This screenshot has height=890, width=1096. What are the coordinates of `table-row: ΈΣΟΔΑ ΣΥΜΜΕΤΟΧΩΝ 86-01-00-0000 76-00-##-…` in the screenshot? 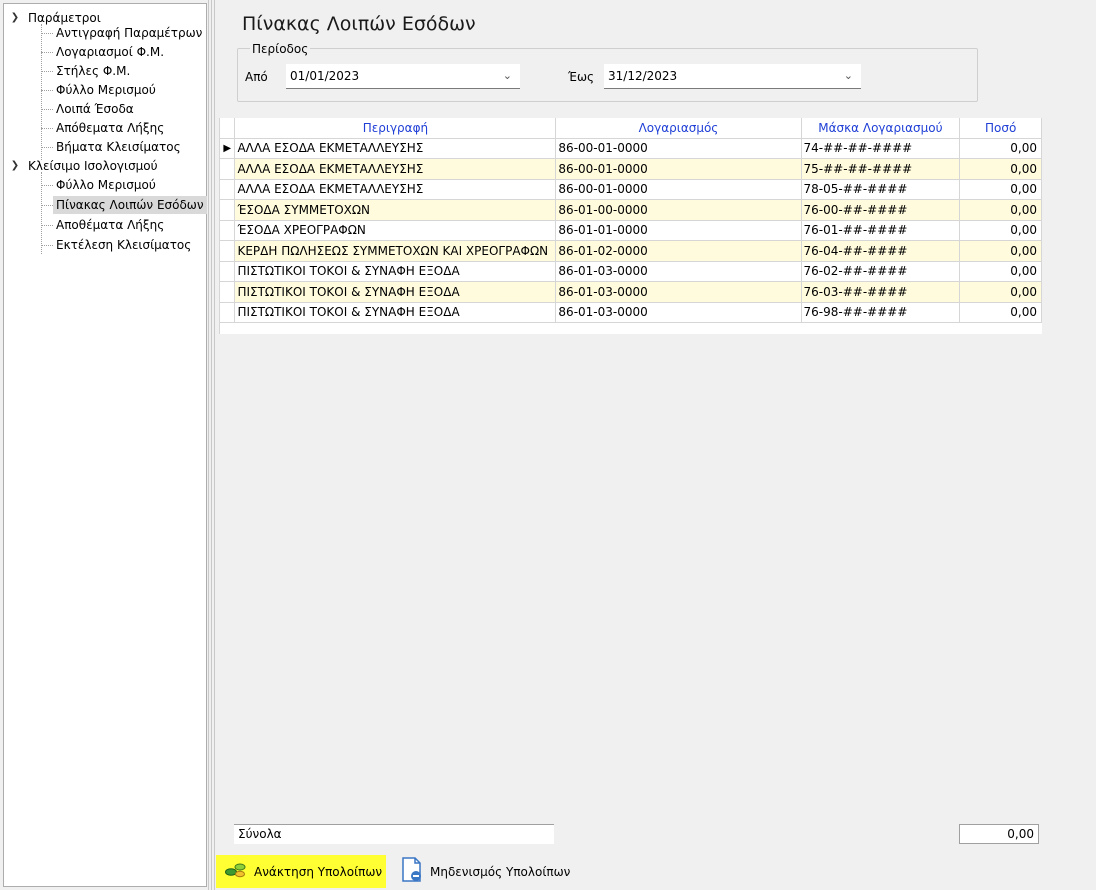 It's located at (631, 210).